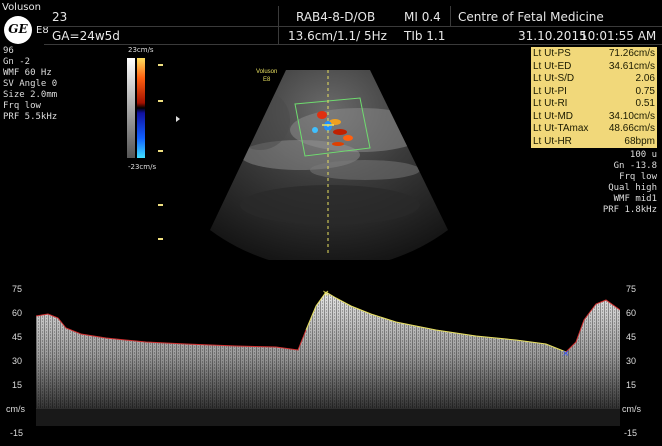 The image size is (662, 446). Describe the element at coordinates (631, 337) in the screenshot. I see `axis-tick-right: 45` at that location.